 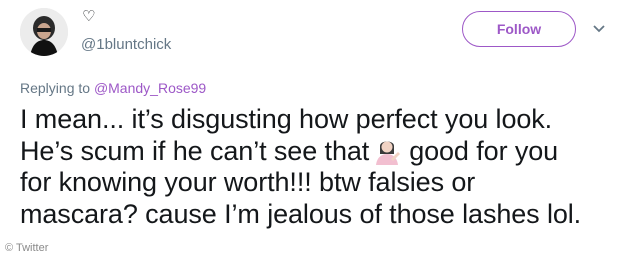 I want to click on avatar, so click(x=44, y=32).